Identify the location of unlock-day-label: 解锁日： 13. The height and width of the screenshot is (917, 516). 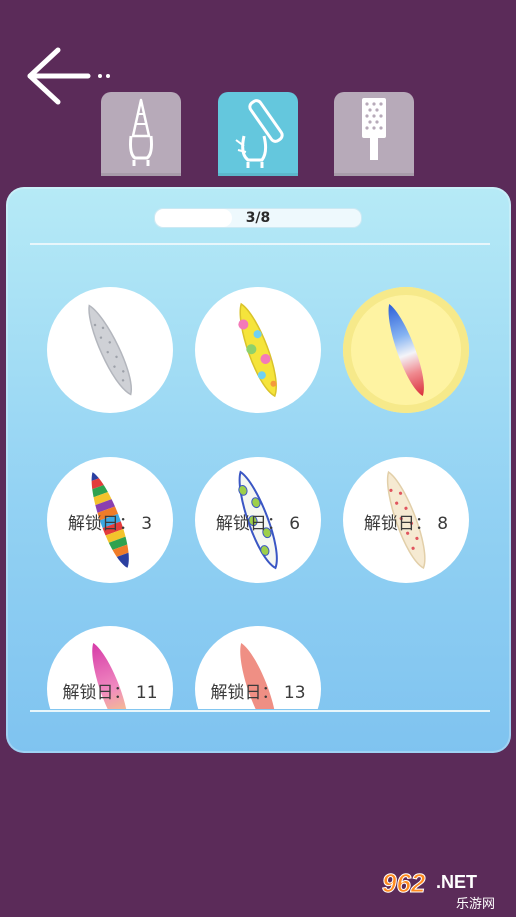
(258, 693).